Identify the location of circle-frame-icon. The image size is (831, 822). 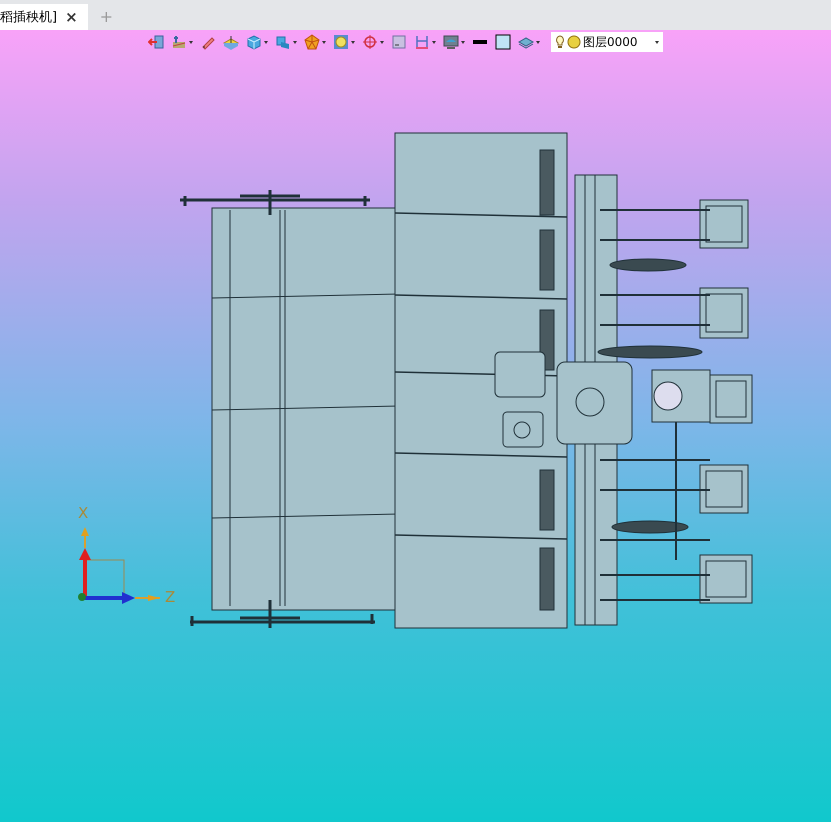
(341, 42).